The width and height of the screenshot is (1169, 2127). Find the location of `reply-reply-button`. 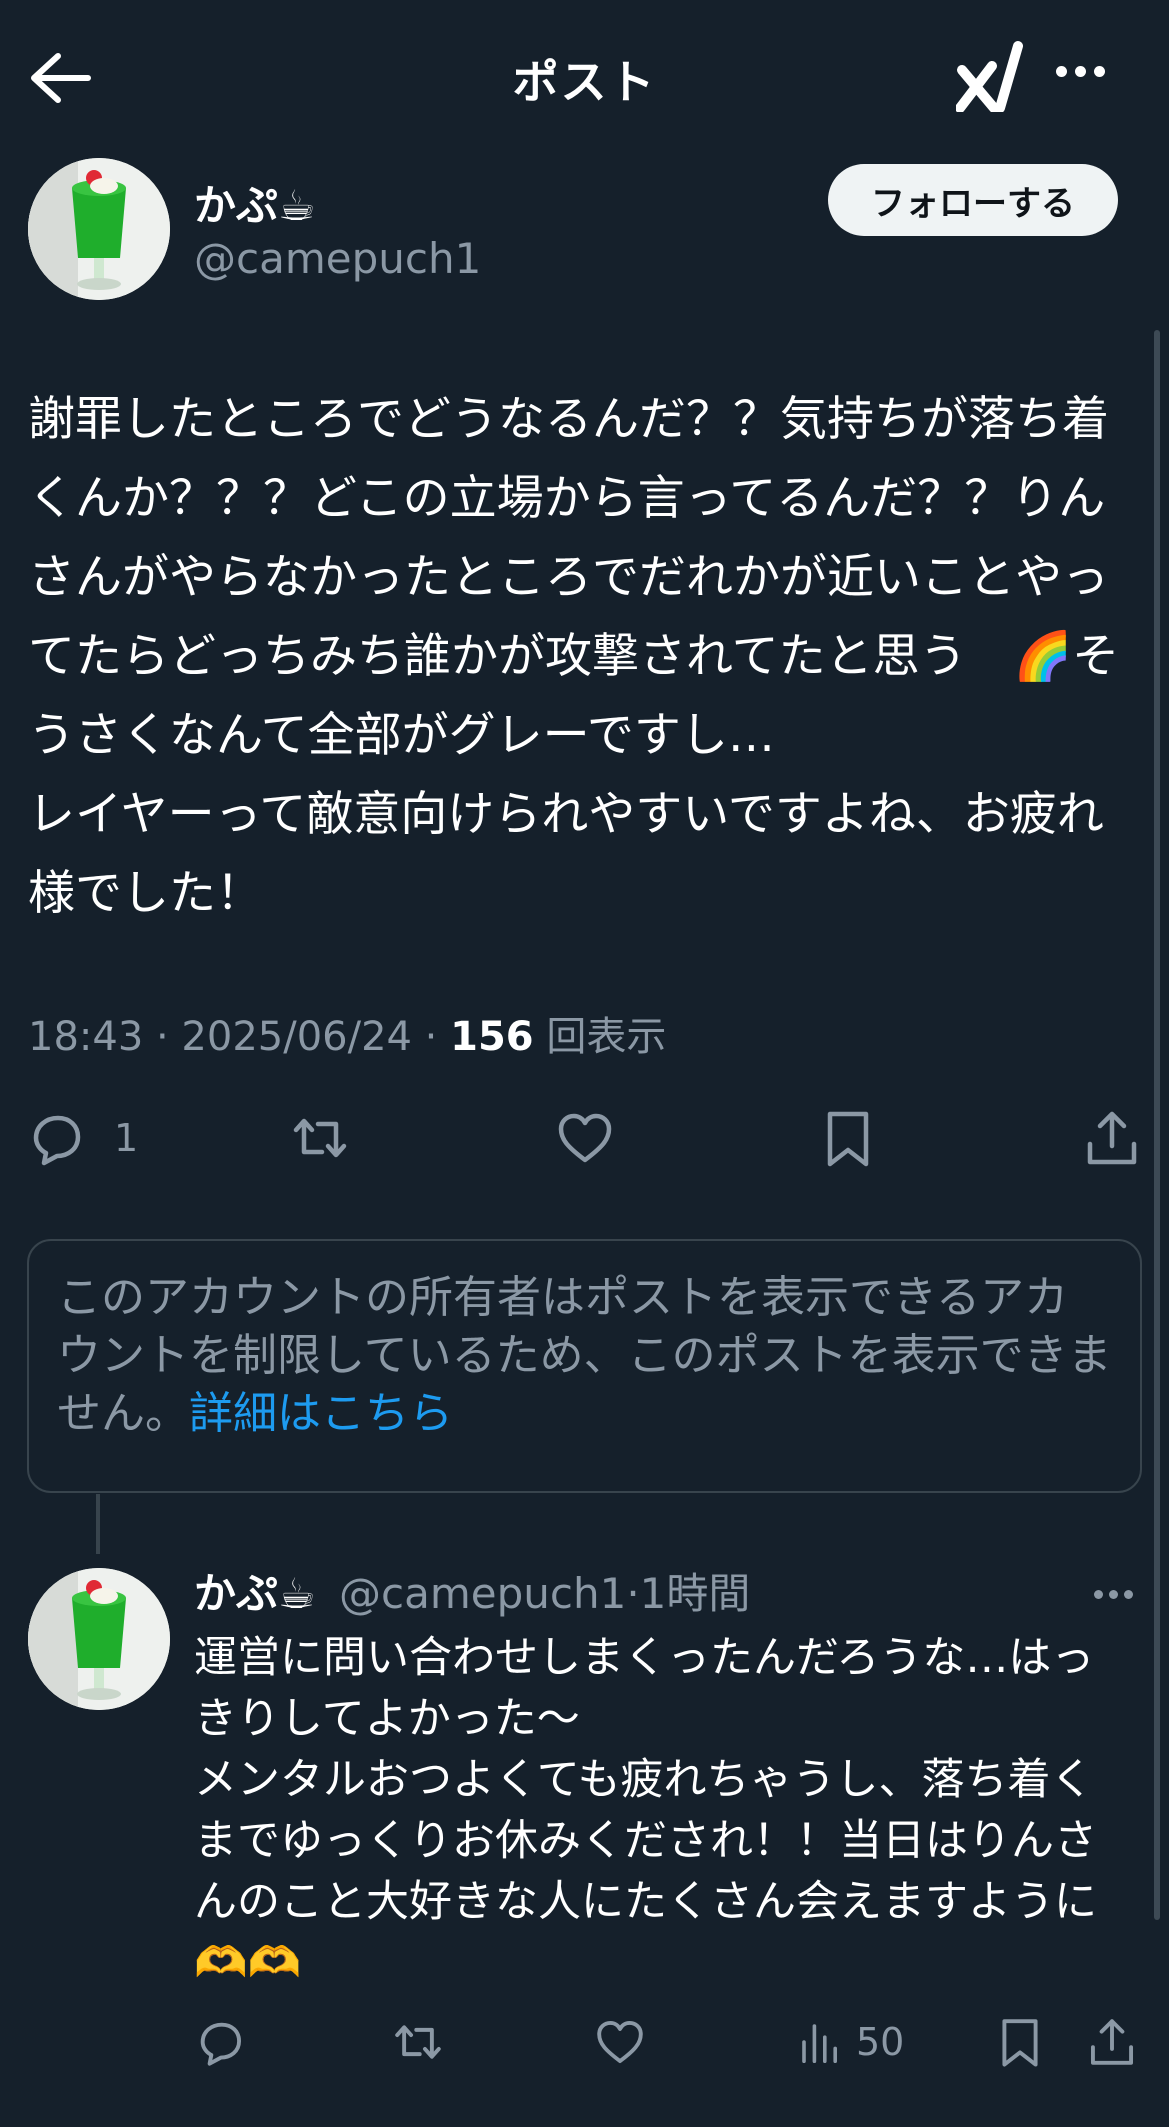

reply-reply-button is located at coordinates (220, 2042).